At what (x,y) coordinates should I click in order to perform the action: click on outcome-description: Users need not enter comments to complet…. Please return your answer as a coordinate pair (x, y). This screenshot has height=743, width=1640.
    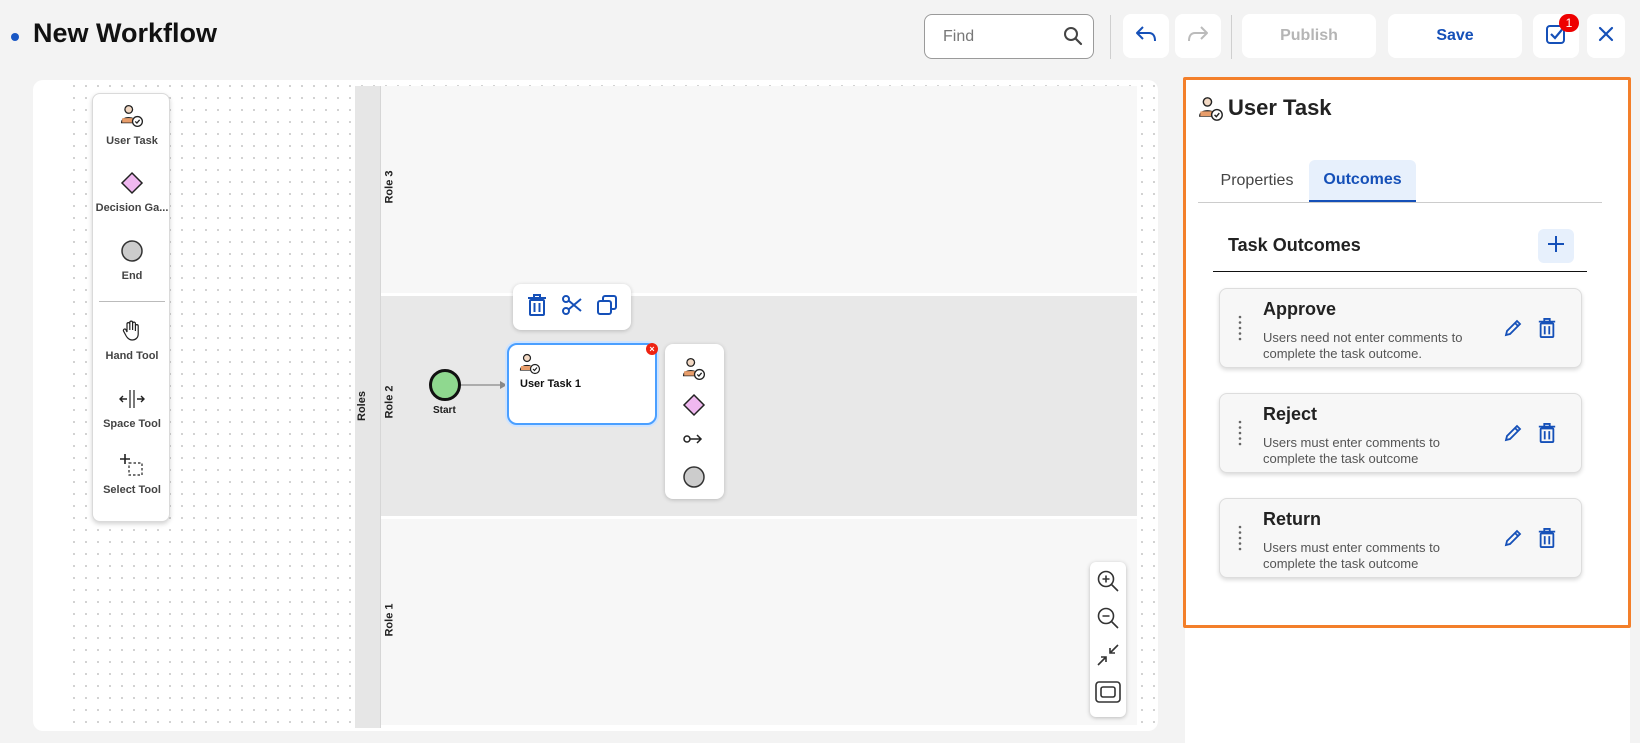
    Looking at the image, I should click on (1363, 345).